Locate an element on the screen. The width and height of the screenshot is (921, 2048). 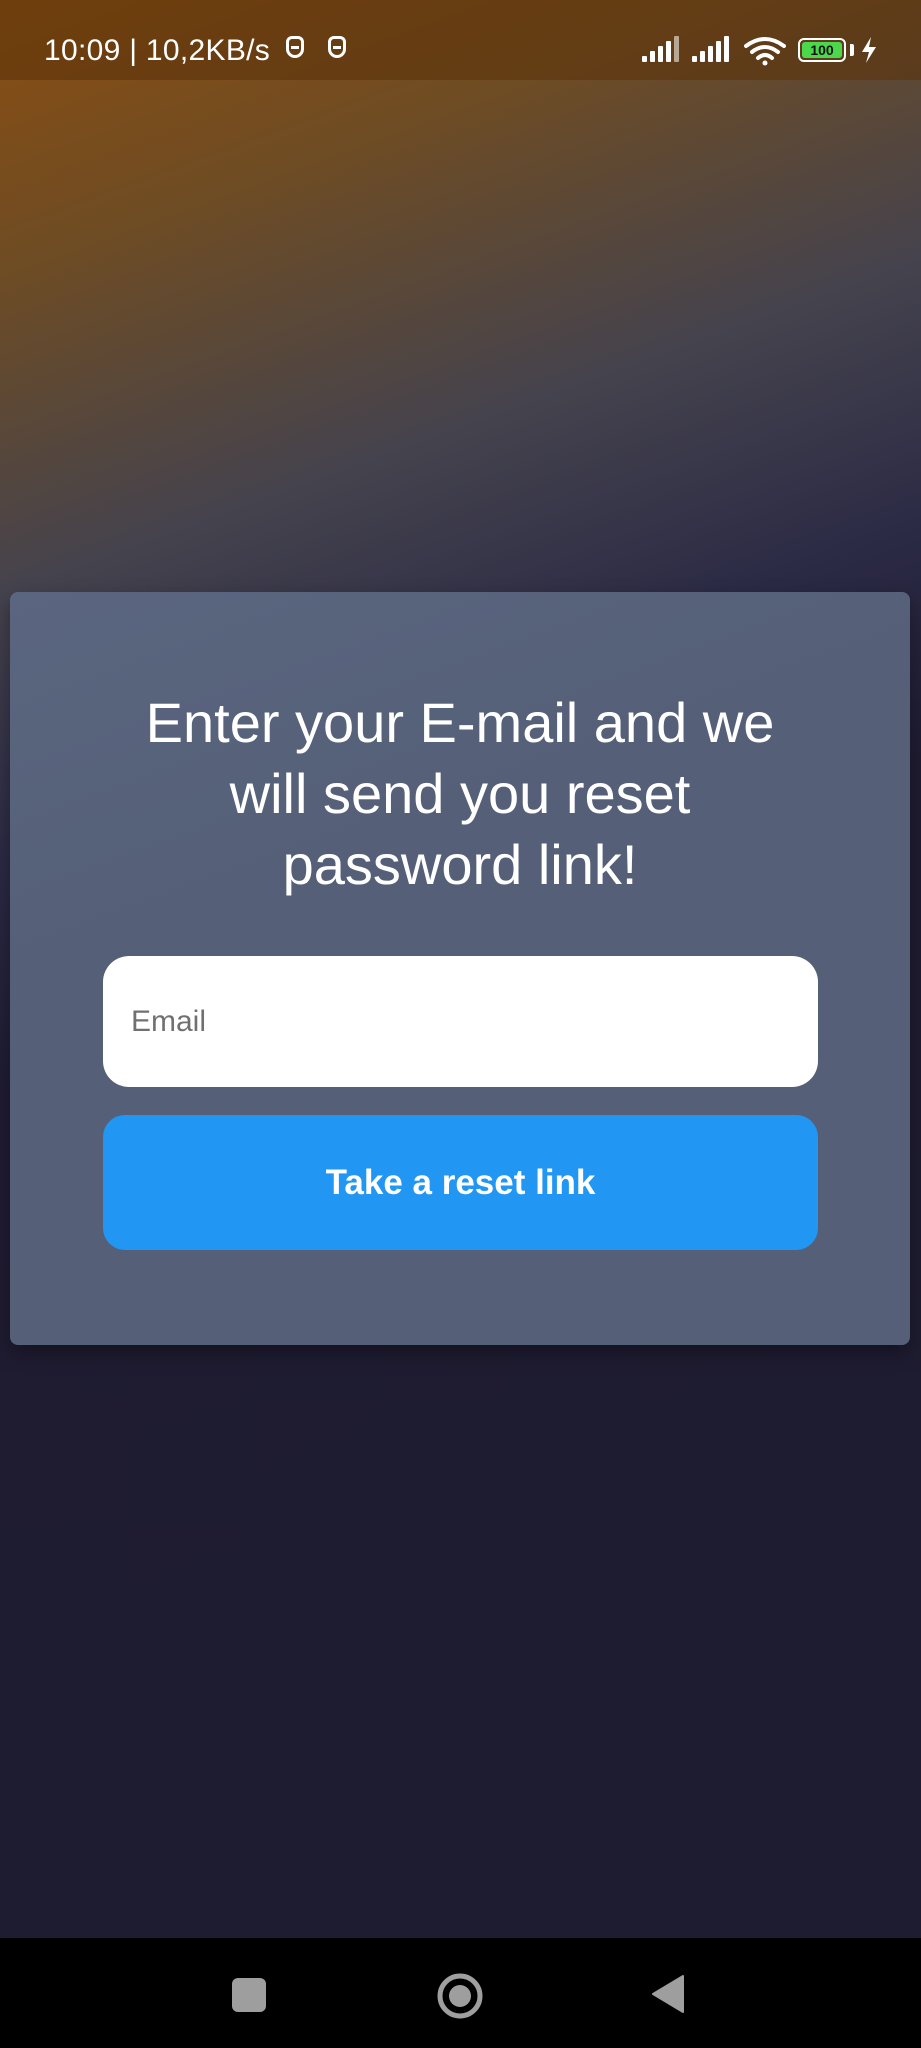
battery-level: 100 is located at coordinates (822, 50).